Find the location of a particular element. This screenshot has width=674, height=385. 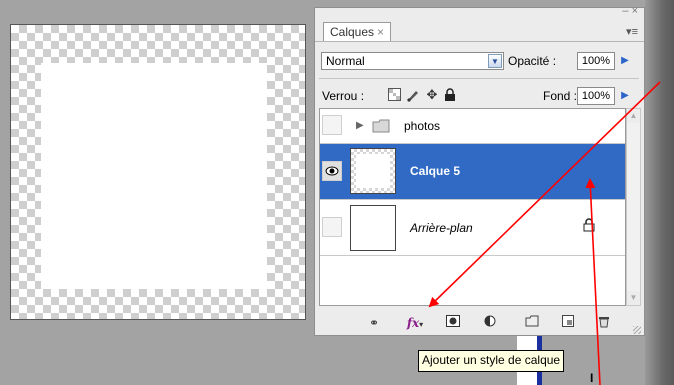

layer-row-photos: ▶ photos is located at coordinates (472, 126).